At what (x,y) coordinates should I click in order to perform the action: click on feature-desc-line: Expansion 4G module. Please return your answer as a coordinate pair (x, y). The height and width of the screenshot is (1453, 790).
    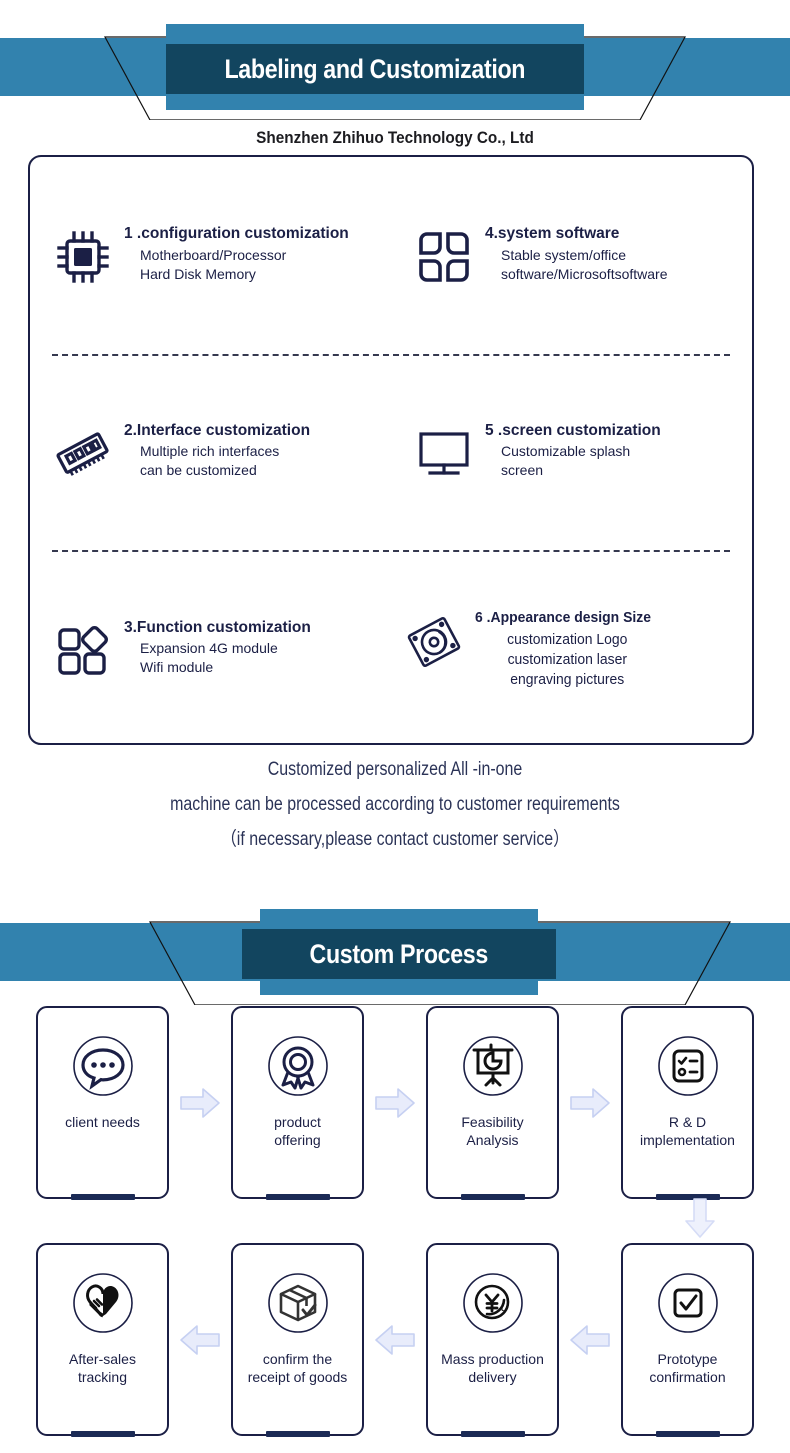
    Looking at the image, I should click on (209, 648).